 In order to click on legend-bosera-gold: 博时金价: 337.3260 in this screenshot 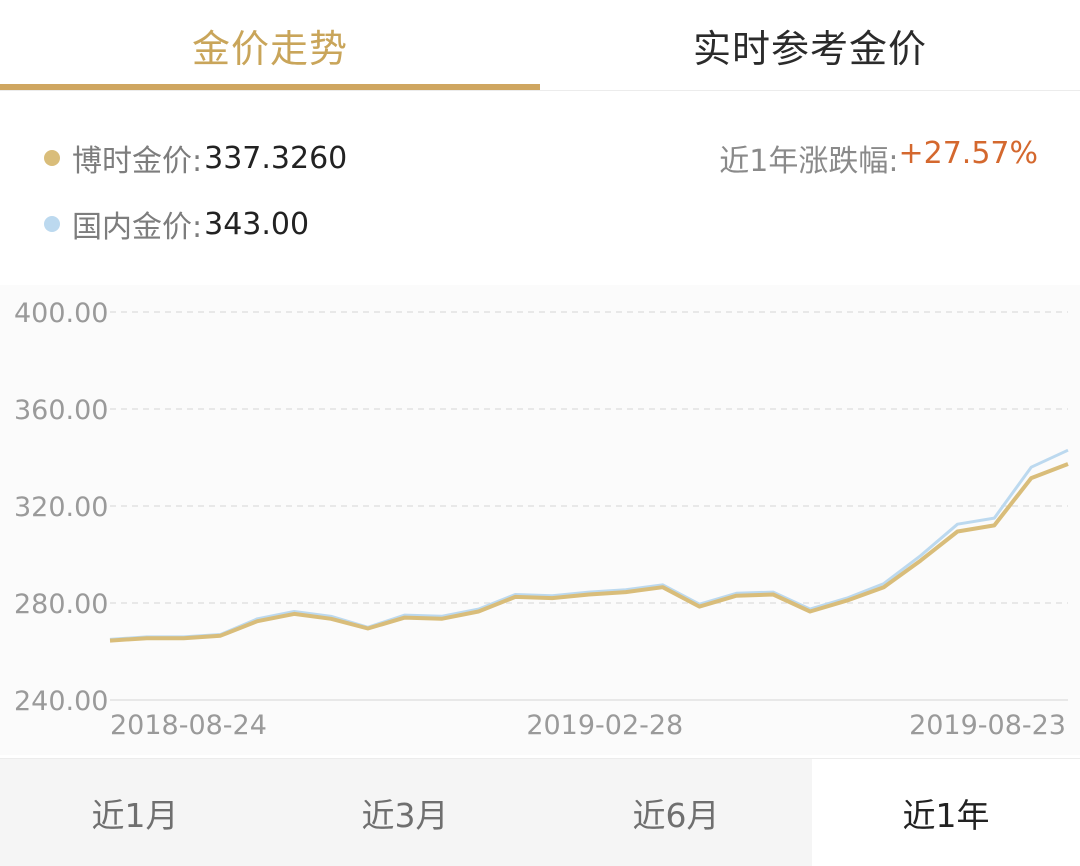, I will do `click(195, 158)`.